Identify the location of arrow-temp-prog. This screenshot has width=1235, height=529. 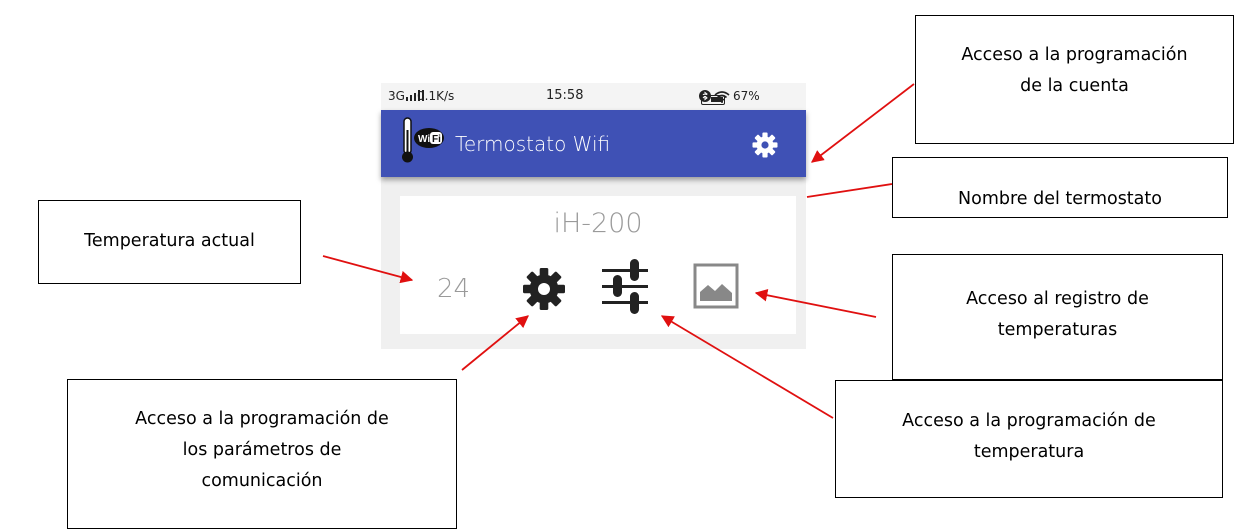
(747, 367).